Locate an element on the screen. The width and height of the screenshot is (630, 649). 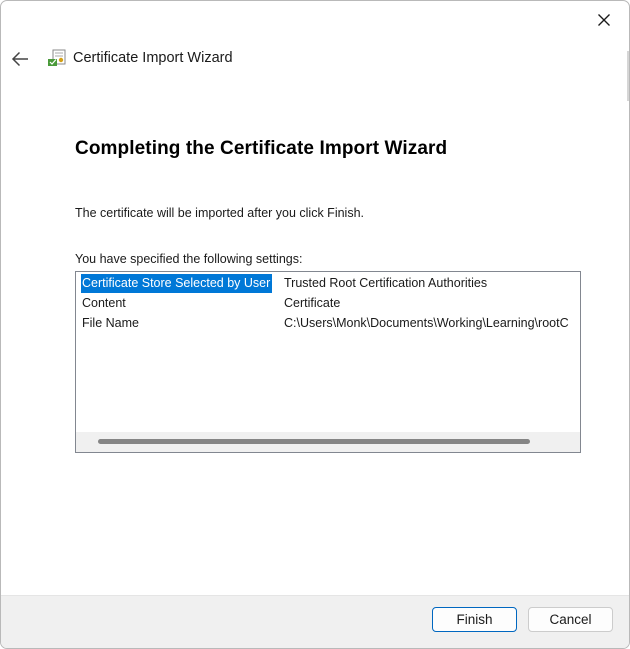
certificate-wizard-icon is located at coordinates (57, 57).